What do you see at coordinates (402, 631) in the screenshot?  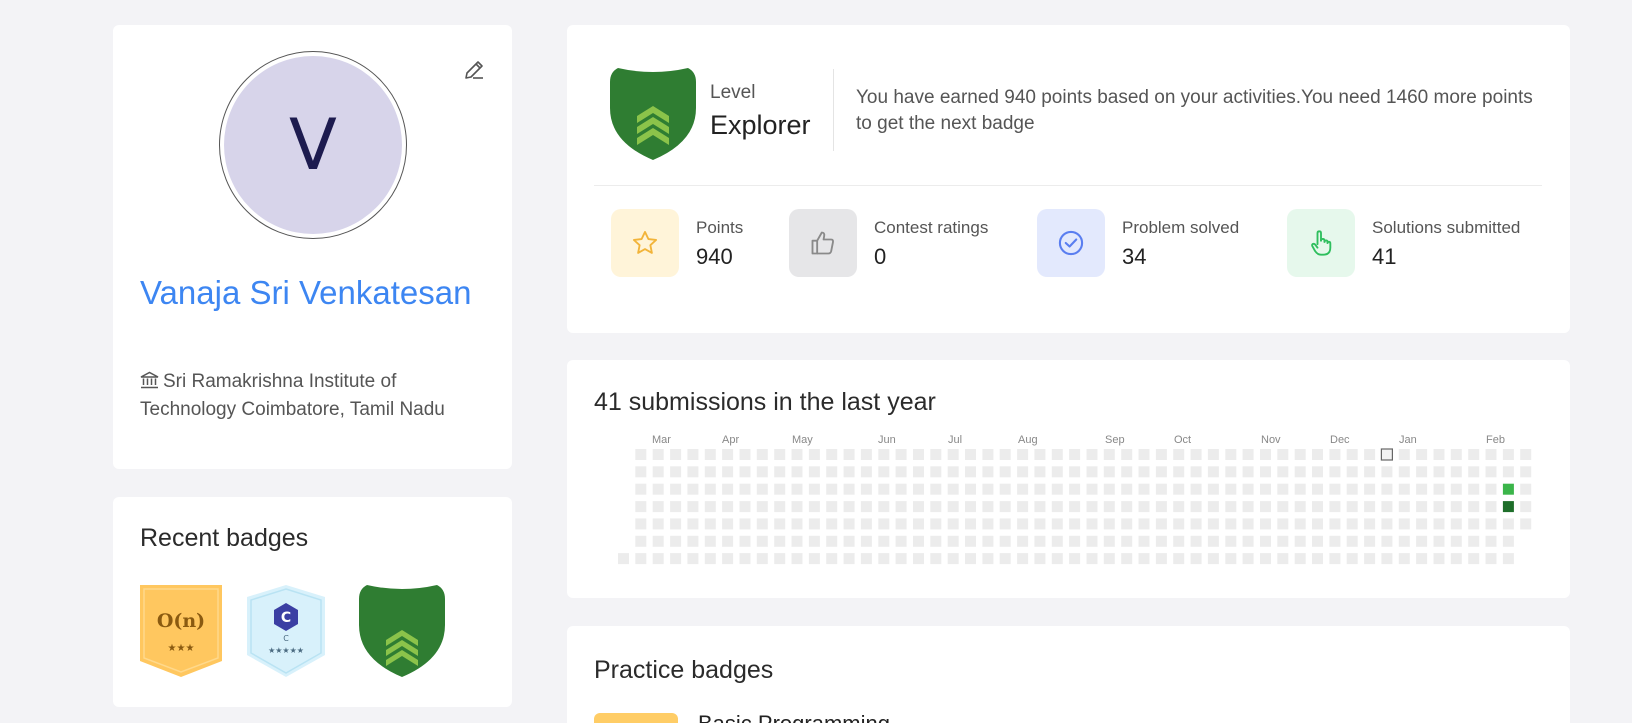 I see `explorer-level-badge` at bounding box center [402, 631].